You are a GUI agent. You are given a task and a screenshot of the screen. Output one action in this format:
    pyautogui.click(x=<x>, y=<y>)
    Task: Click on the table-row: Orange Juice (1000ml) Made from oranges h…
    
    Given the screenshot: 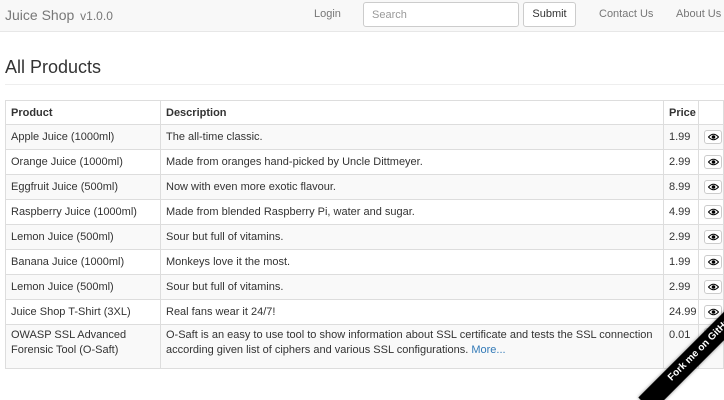 What is the action you would take?
    pyautogui.click(x=364, y=162)
    